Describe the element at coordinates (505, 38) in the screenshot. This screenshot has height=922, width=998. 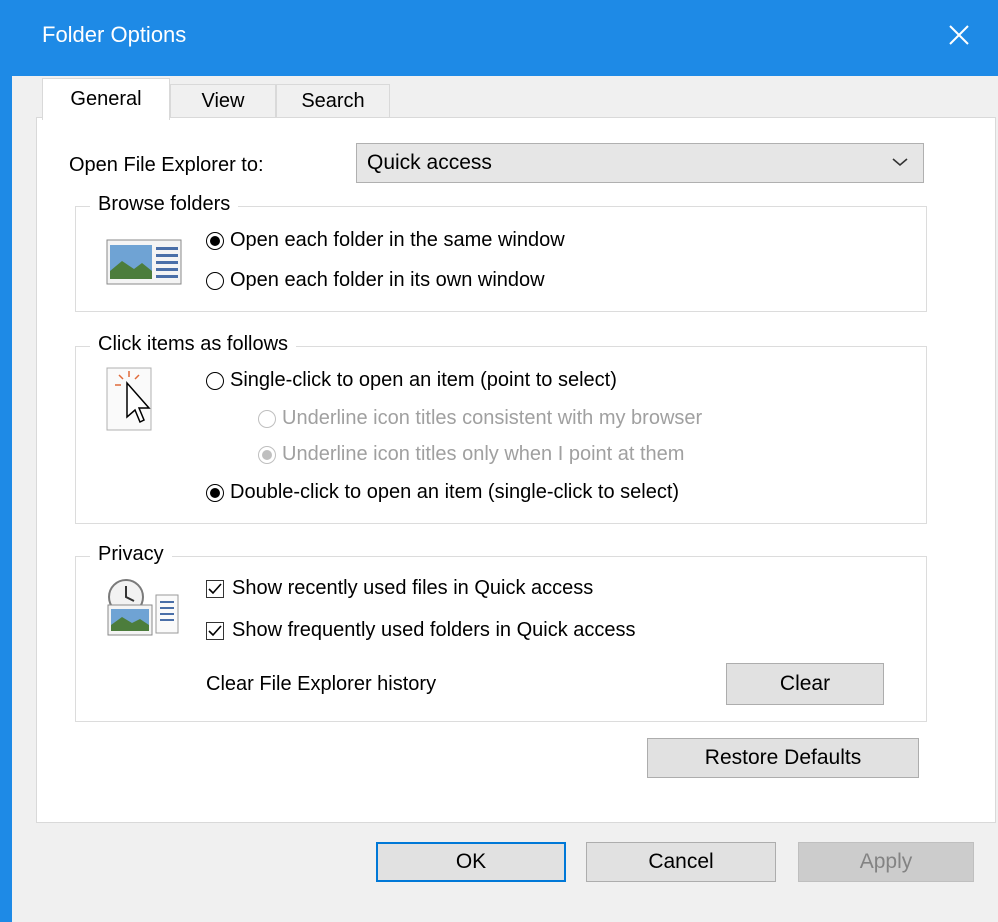
I see `title-bar: Folder Options` at that location.